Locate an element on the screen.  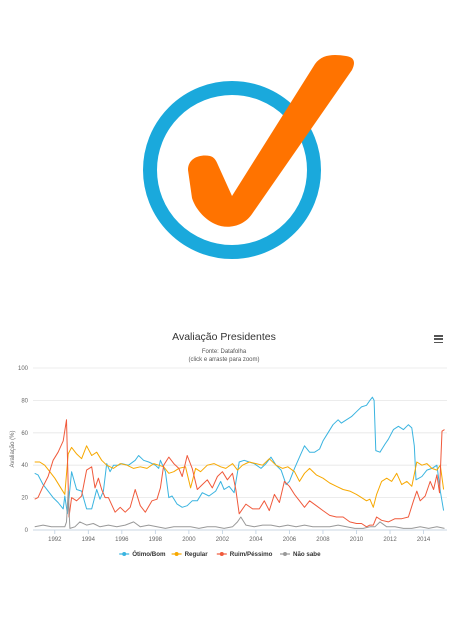
logo-checkmark is located at coordinates (271, 140).